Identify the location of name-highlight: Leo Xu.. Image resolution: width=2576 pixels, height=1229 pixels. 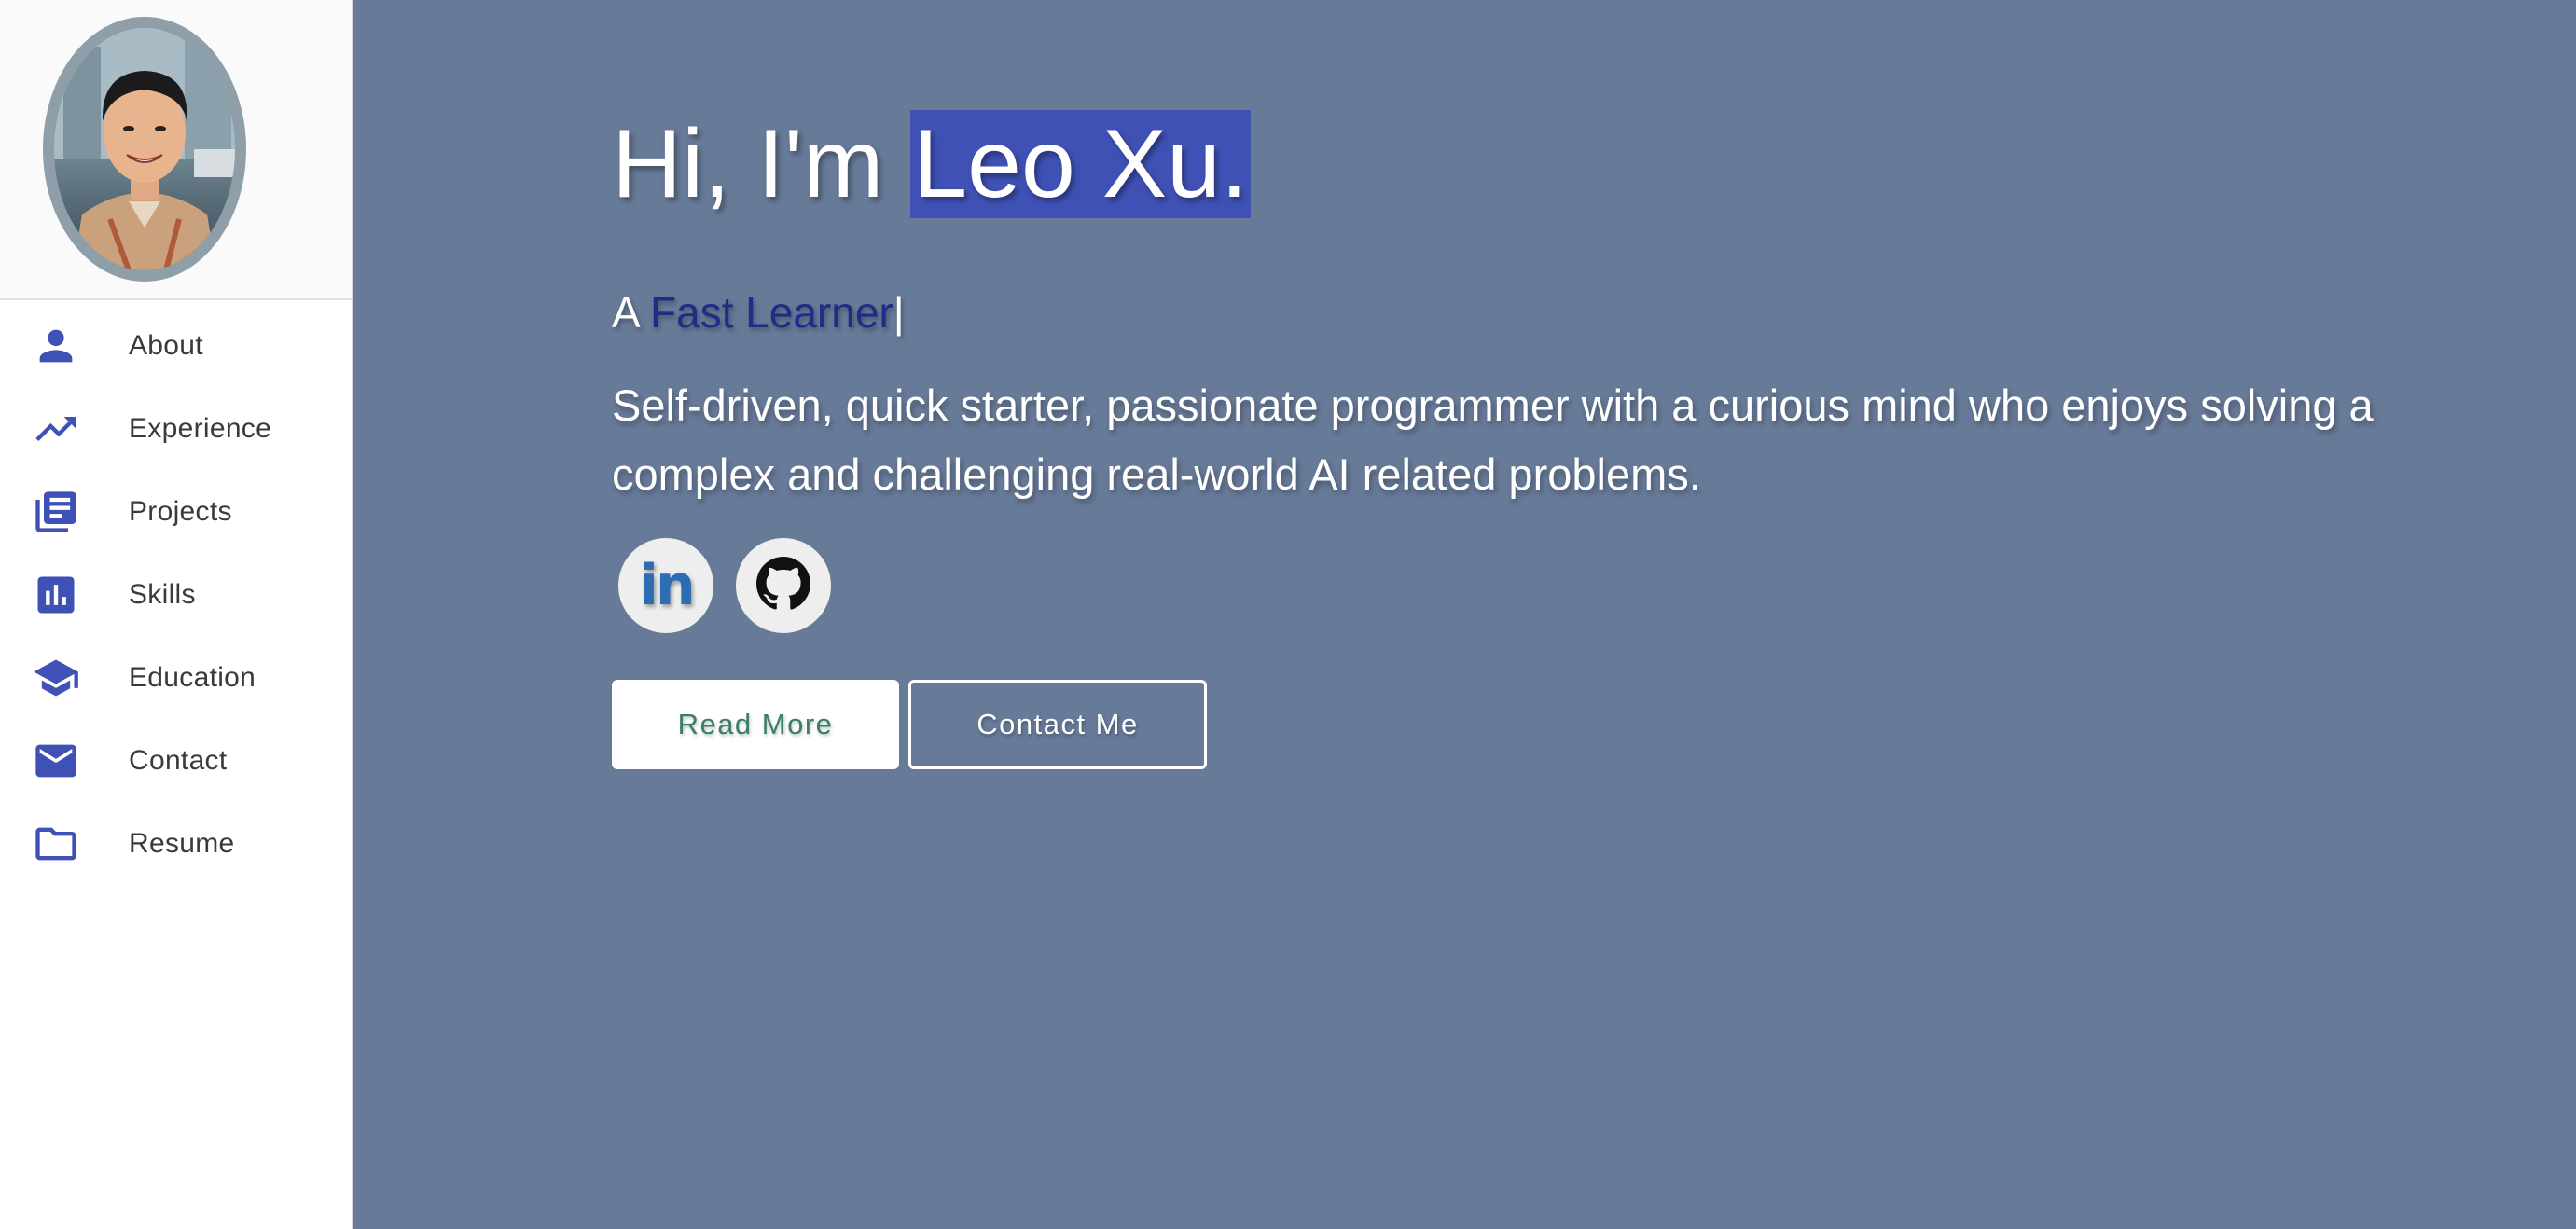
(1080, 164).